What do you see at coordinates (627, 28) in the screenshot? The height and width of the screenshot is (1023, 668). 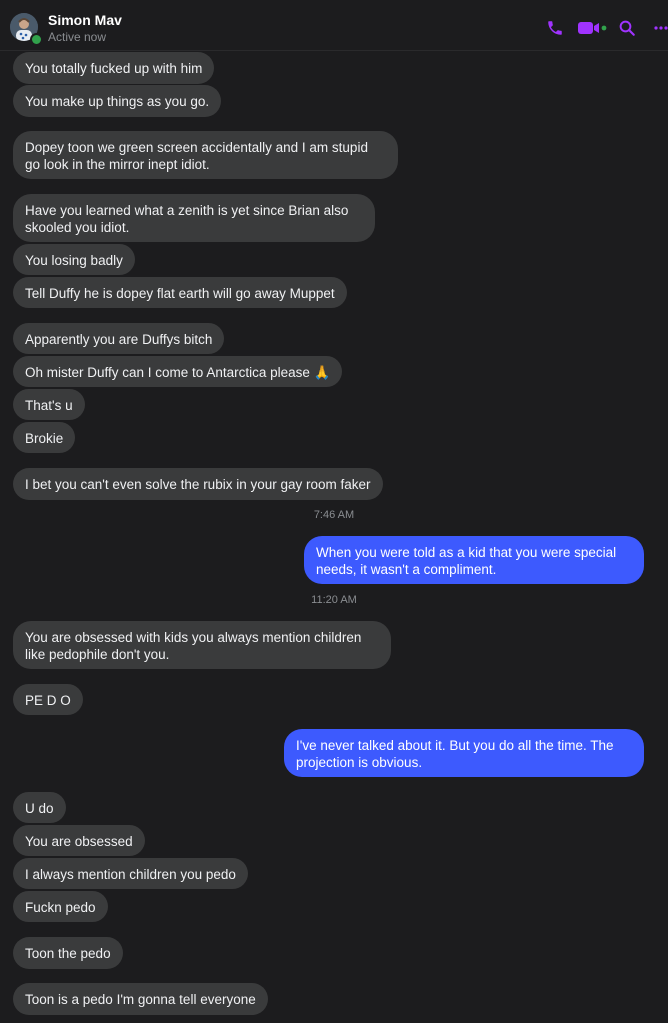 I see `search-icon` at bounding box center [627, 28].